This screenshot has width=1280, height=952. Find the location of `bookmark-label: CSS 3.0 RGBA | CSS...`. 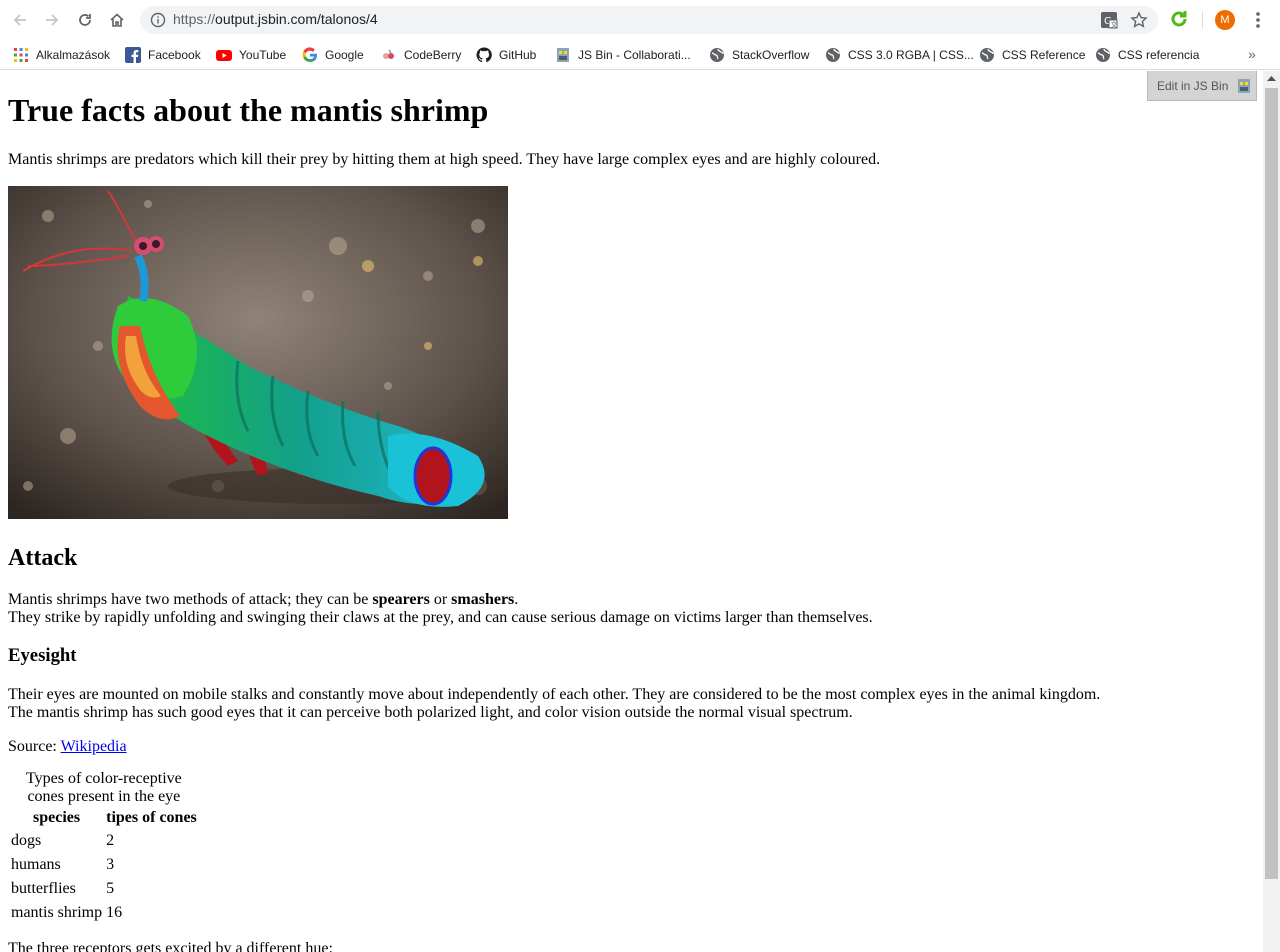

bookmark-label: CSS 3.0 RGBA | CSS... is located at coordinates (911, 55).